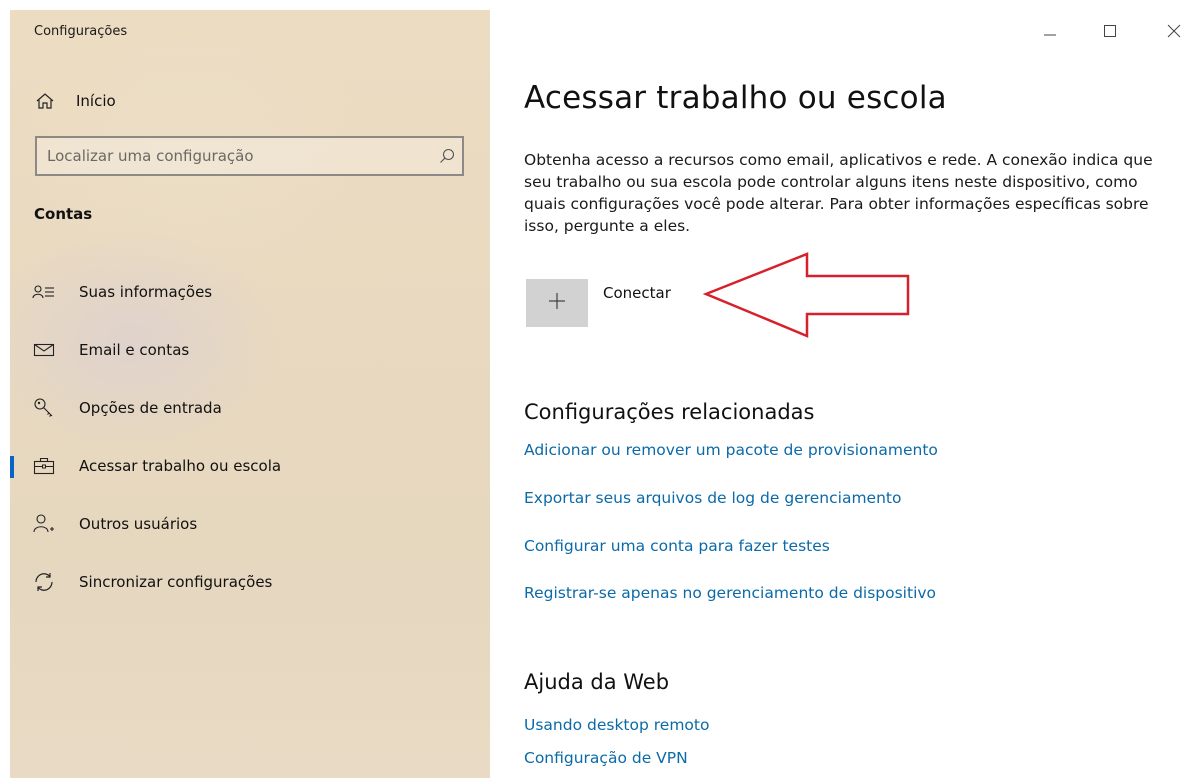 The height and width of the screenshot is (778, 1204). What do you see at coordinates (44, 582) in the screenshot?
I see `sync-icon` at bounding box center [44, 582].